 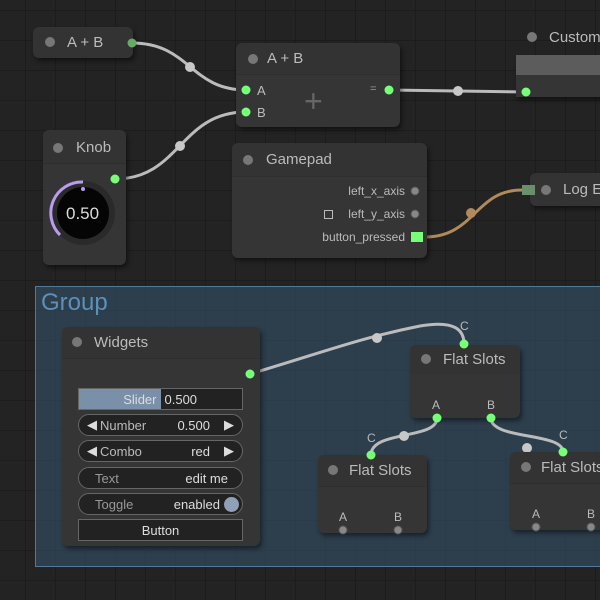 I want to click on event-output-slot, so click(x=417, y=237).